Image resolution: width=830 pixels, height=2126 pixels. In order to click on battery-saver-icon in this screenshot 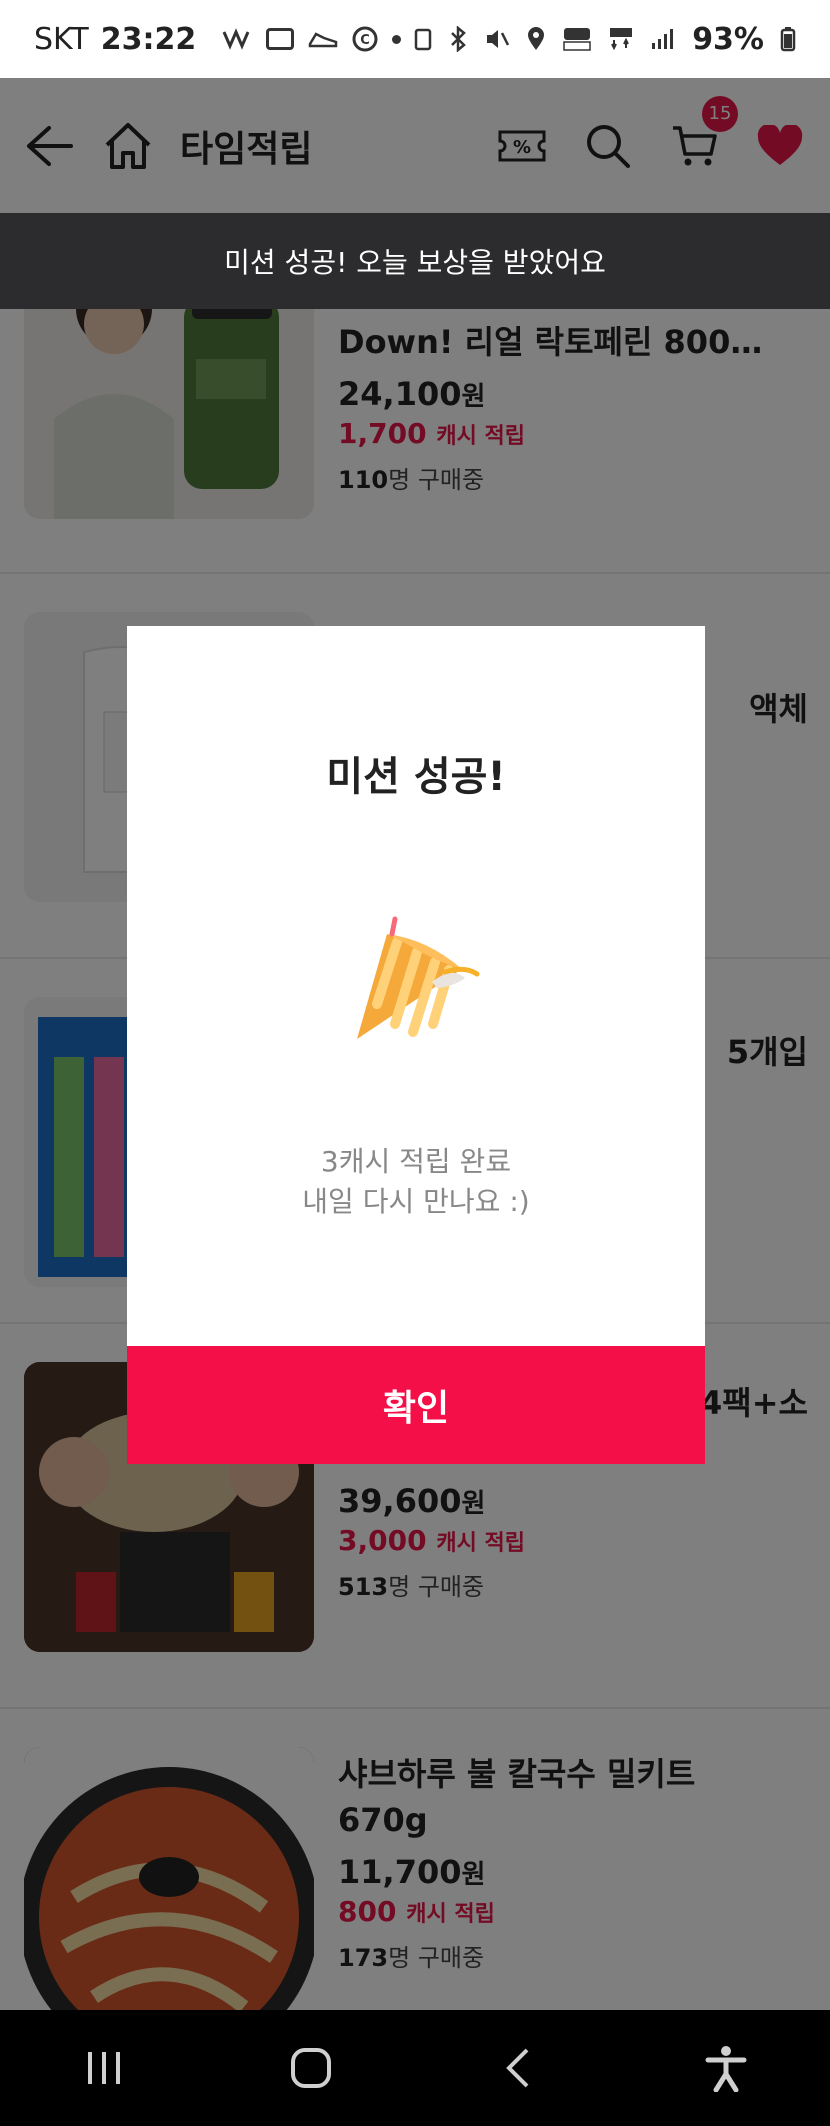, I will do `click(423, 39)`.